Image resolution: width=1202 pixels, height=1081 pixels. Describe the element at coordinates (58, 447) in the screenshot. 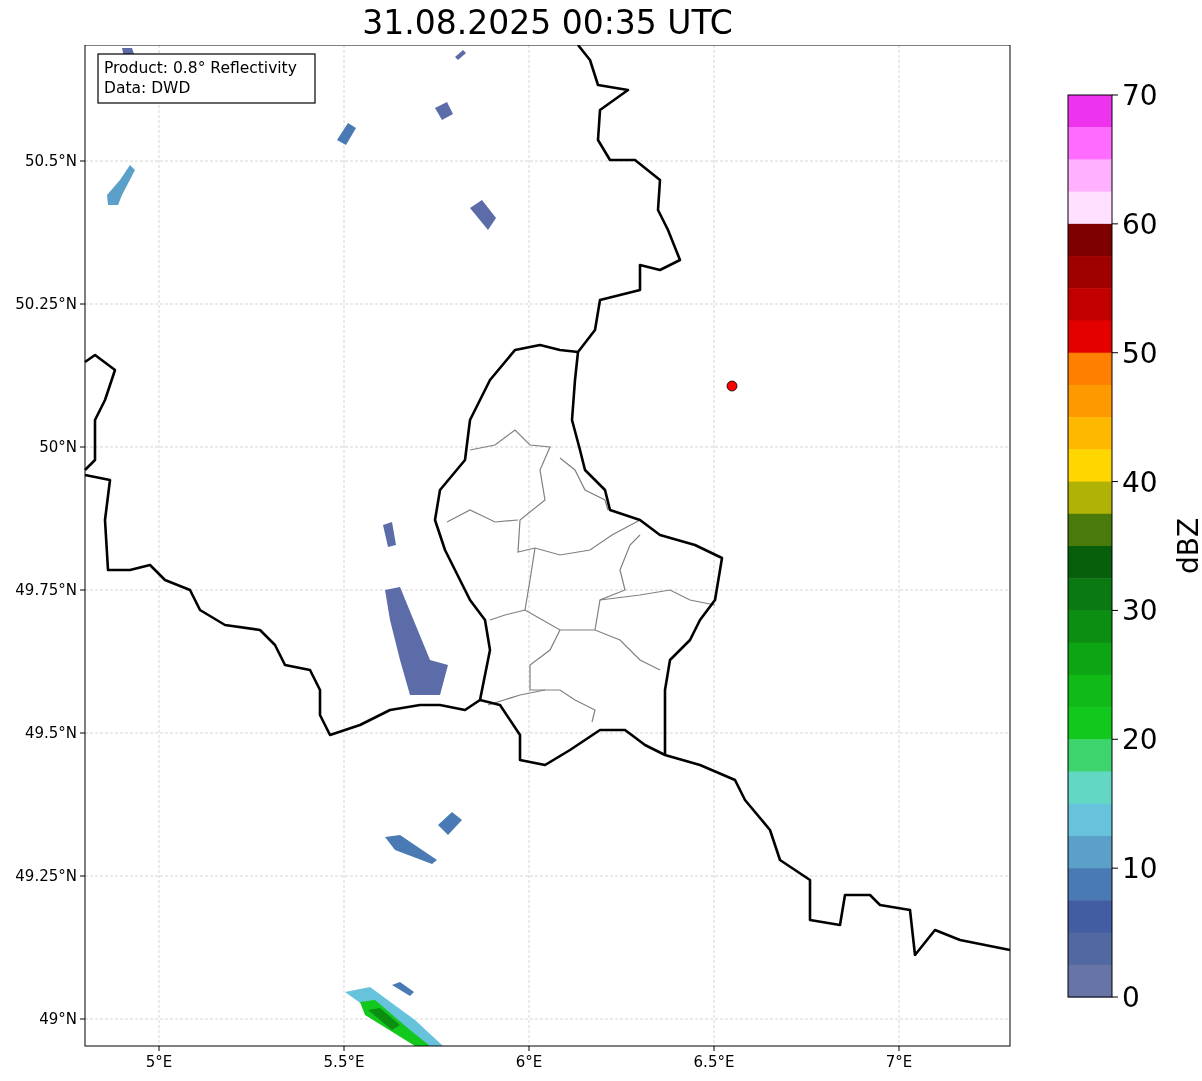

I see `axis-tick-label: 50°N` at that location.